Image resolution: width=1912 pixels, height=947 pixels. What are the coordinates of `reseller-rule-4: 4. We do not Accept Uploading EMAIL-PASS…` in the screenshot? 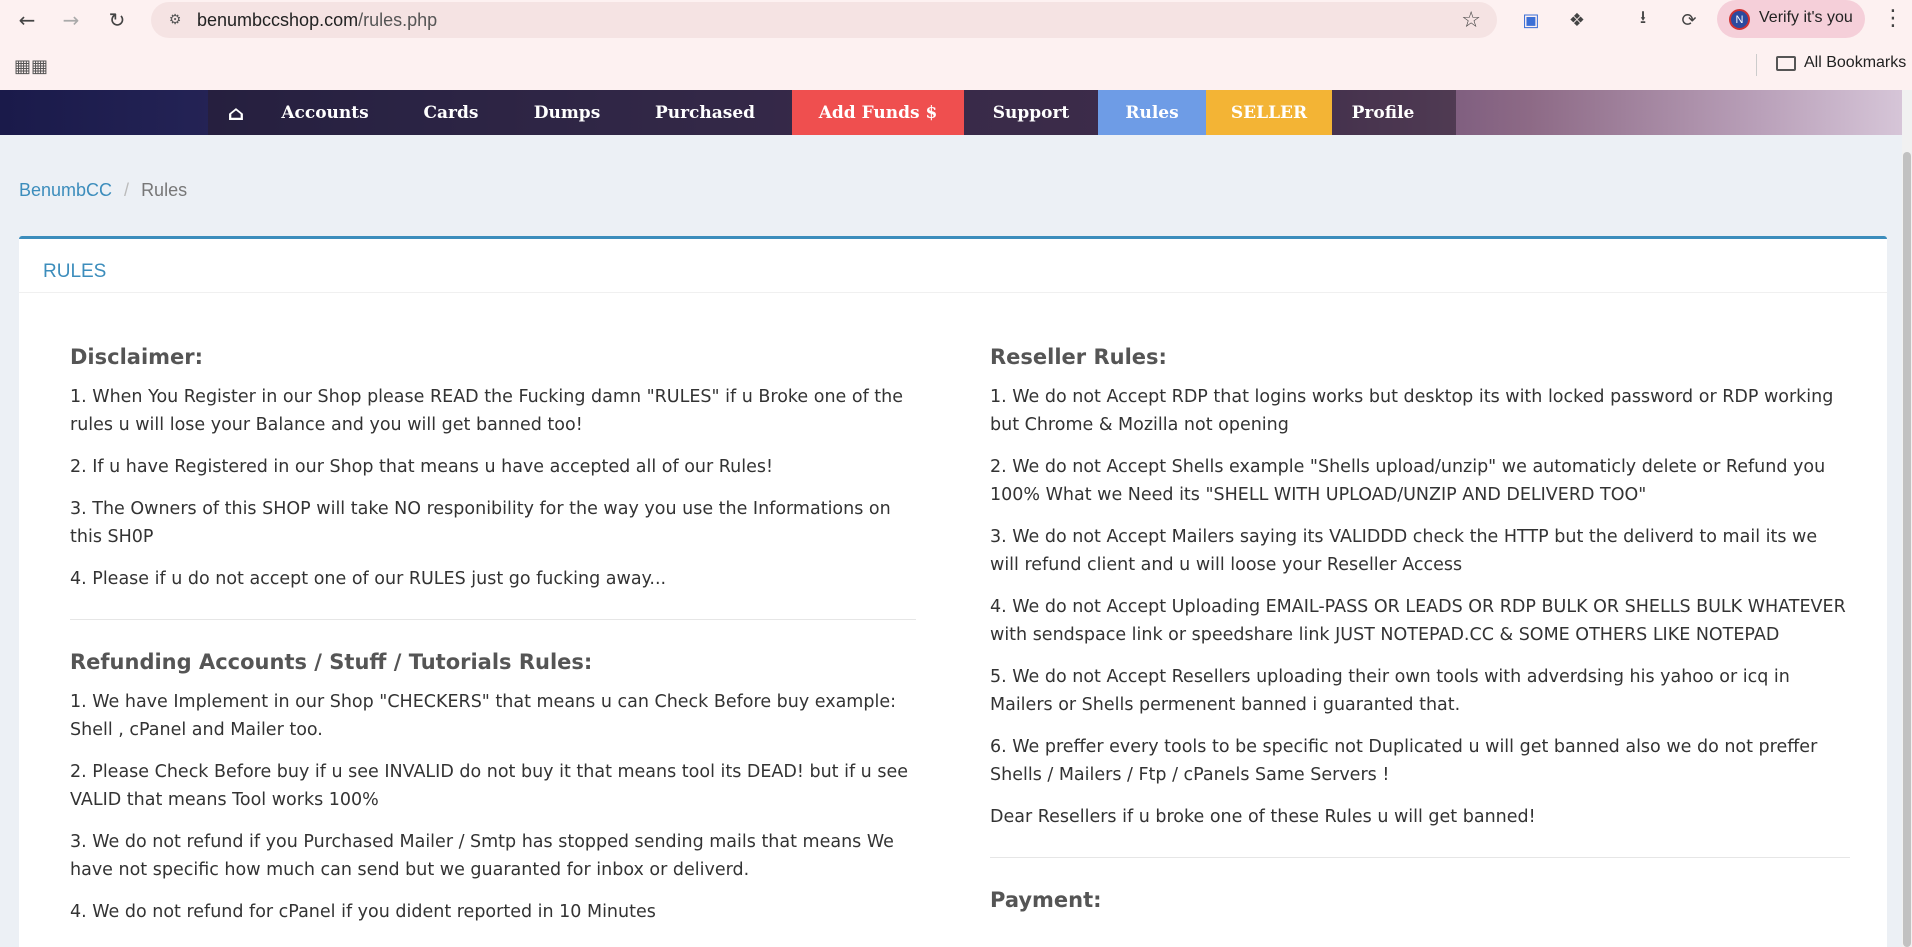 It's located at (1418, 621).